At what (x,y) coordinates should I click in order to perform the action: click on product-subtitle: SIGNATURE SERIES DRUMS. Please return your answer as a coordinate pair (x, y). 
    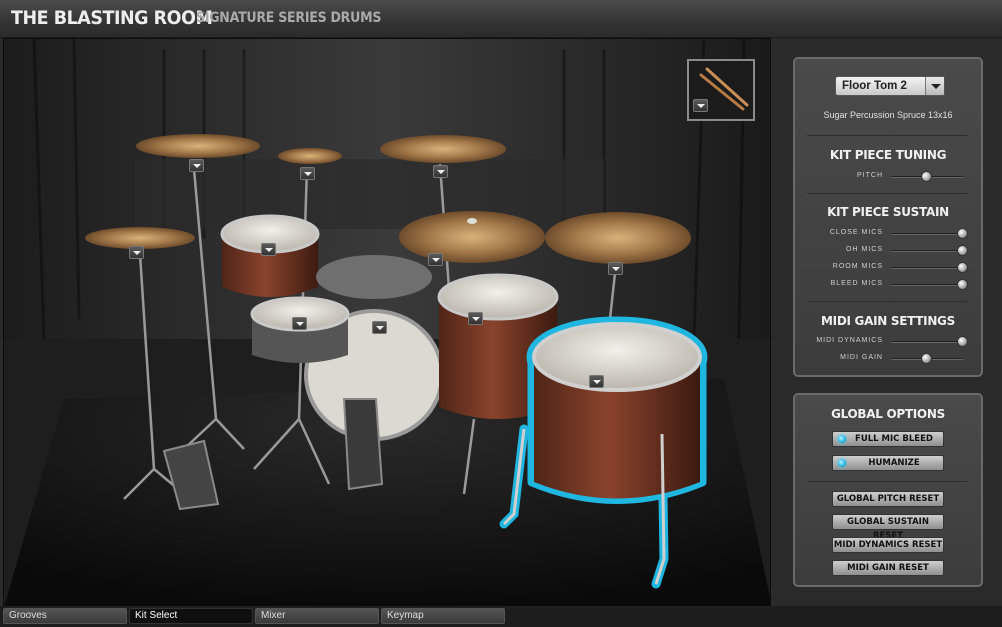
    Looking at the image, I should click on (289, 18).